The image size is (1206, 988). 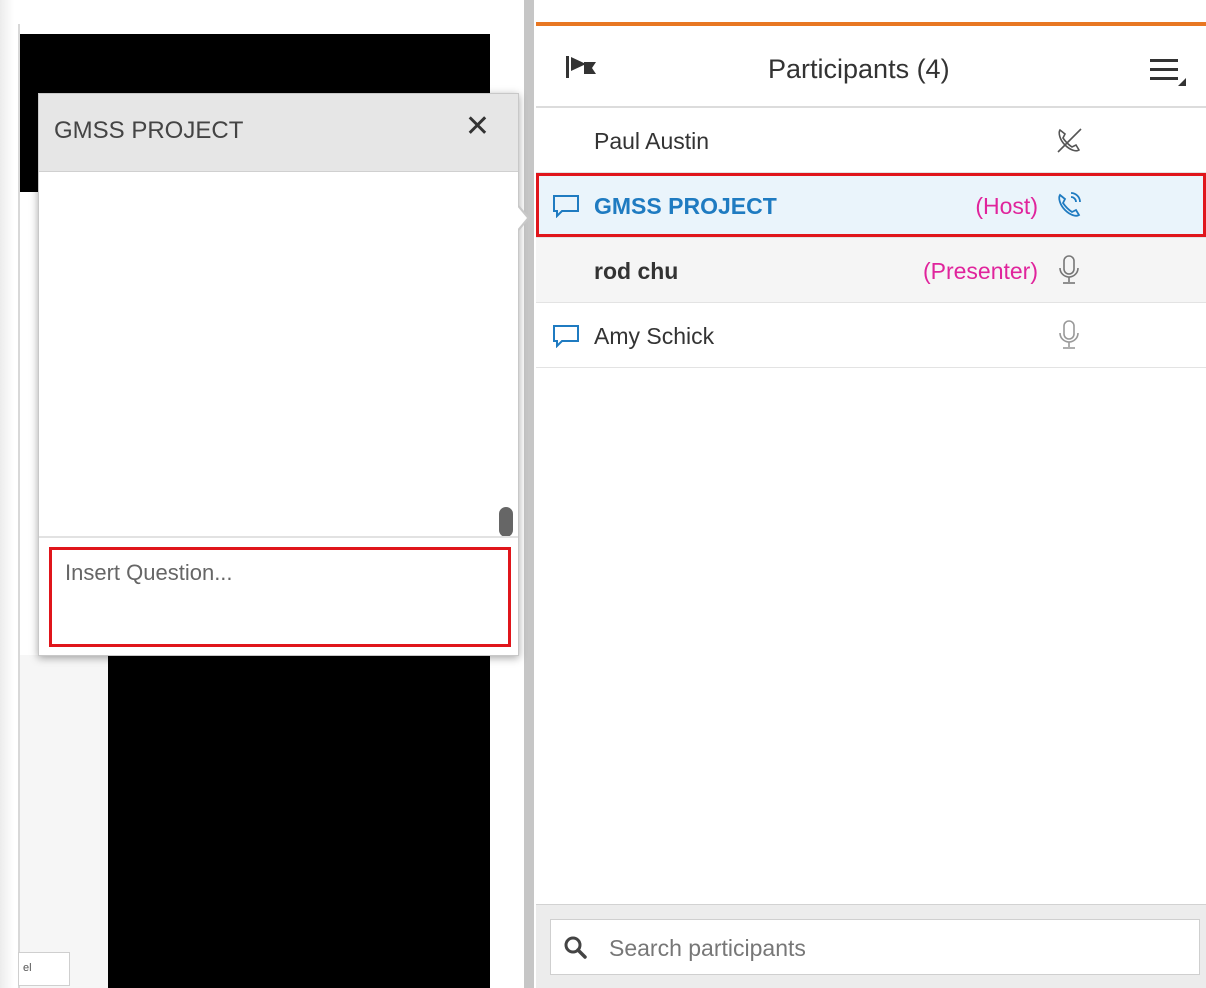 What do you see at coordinates (1168, 71) in the screenshot?
I see `hamburger-menu-icon` at bounding box center [1168, 71].